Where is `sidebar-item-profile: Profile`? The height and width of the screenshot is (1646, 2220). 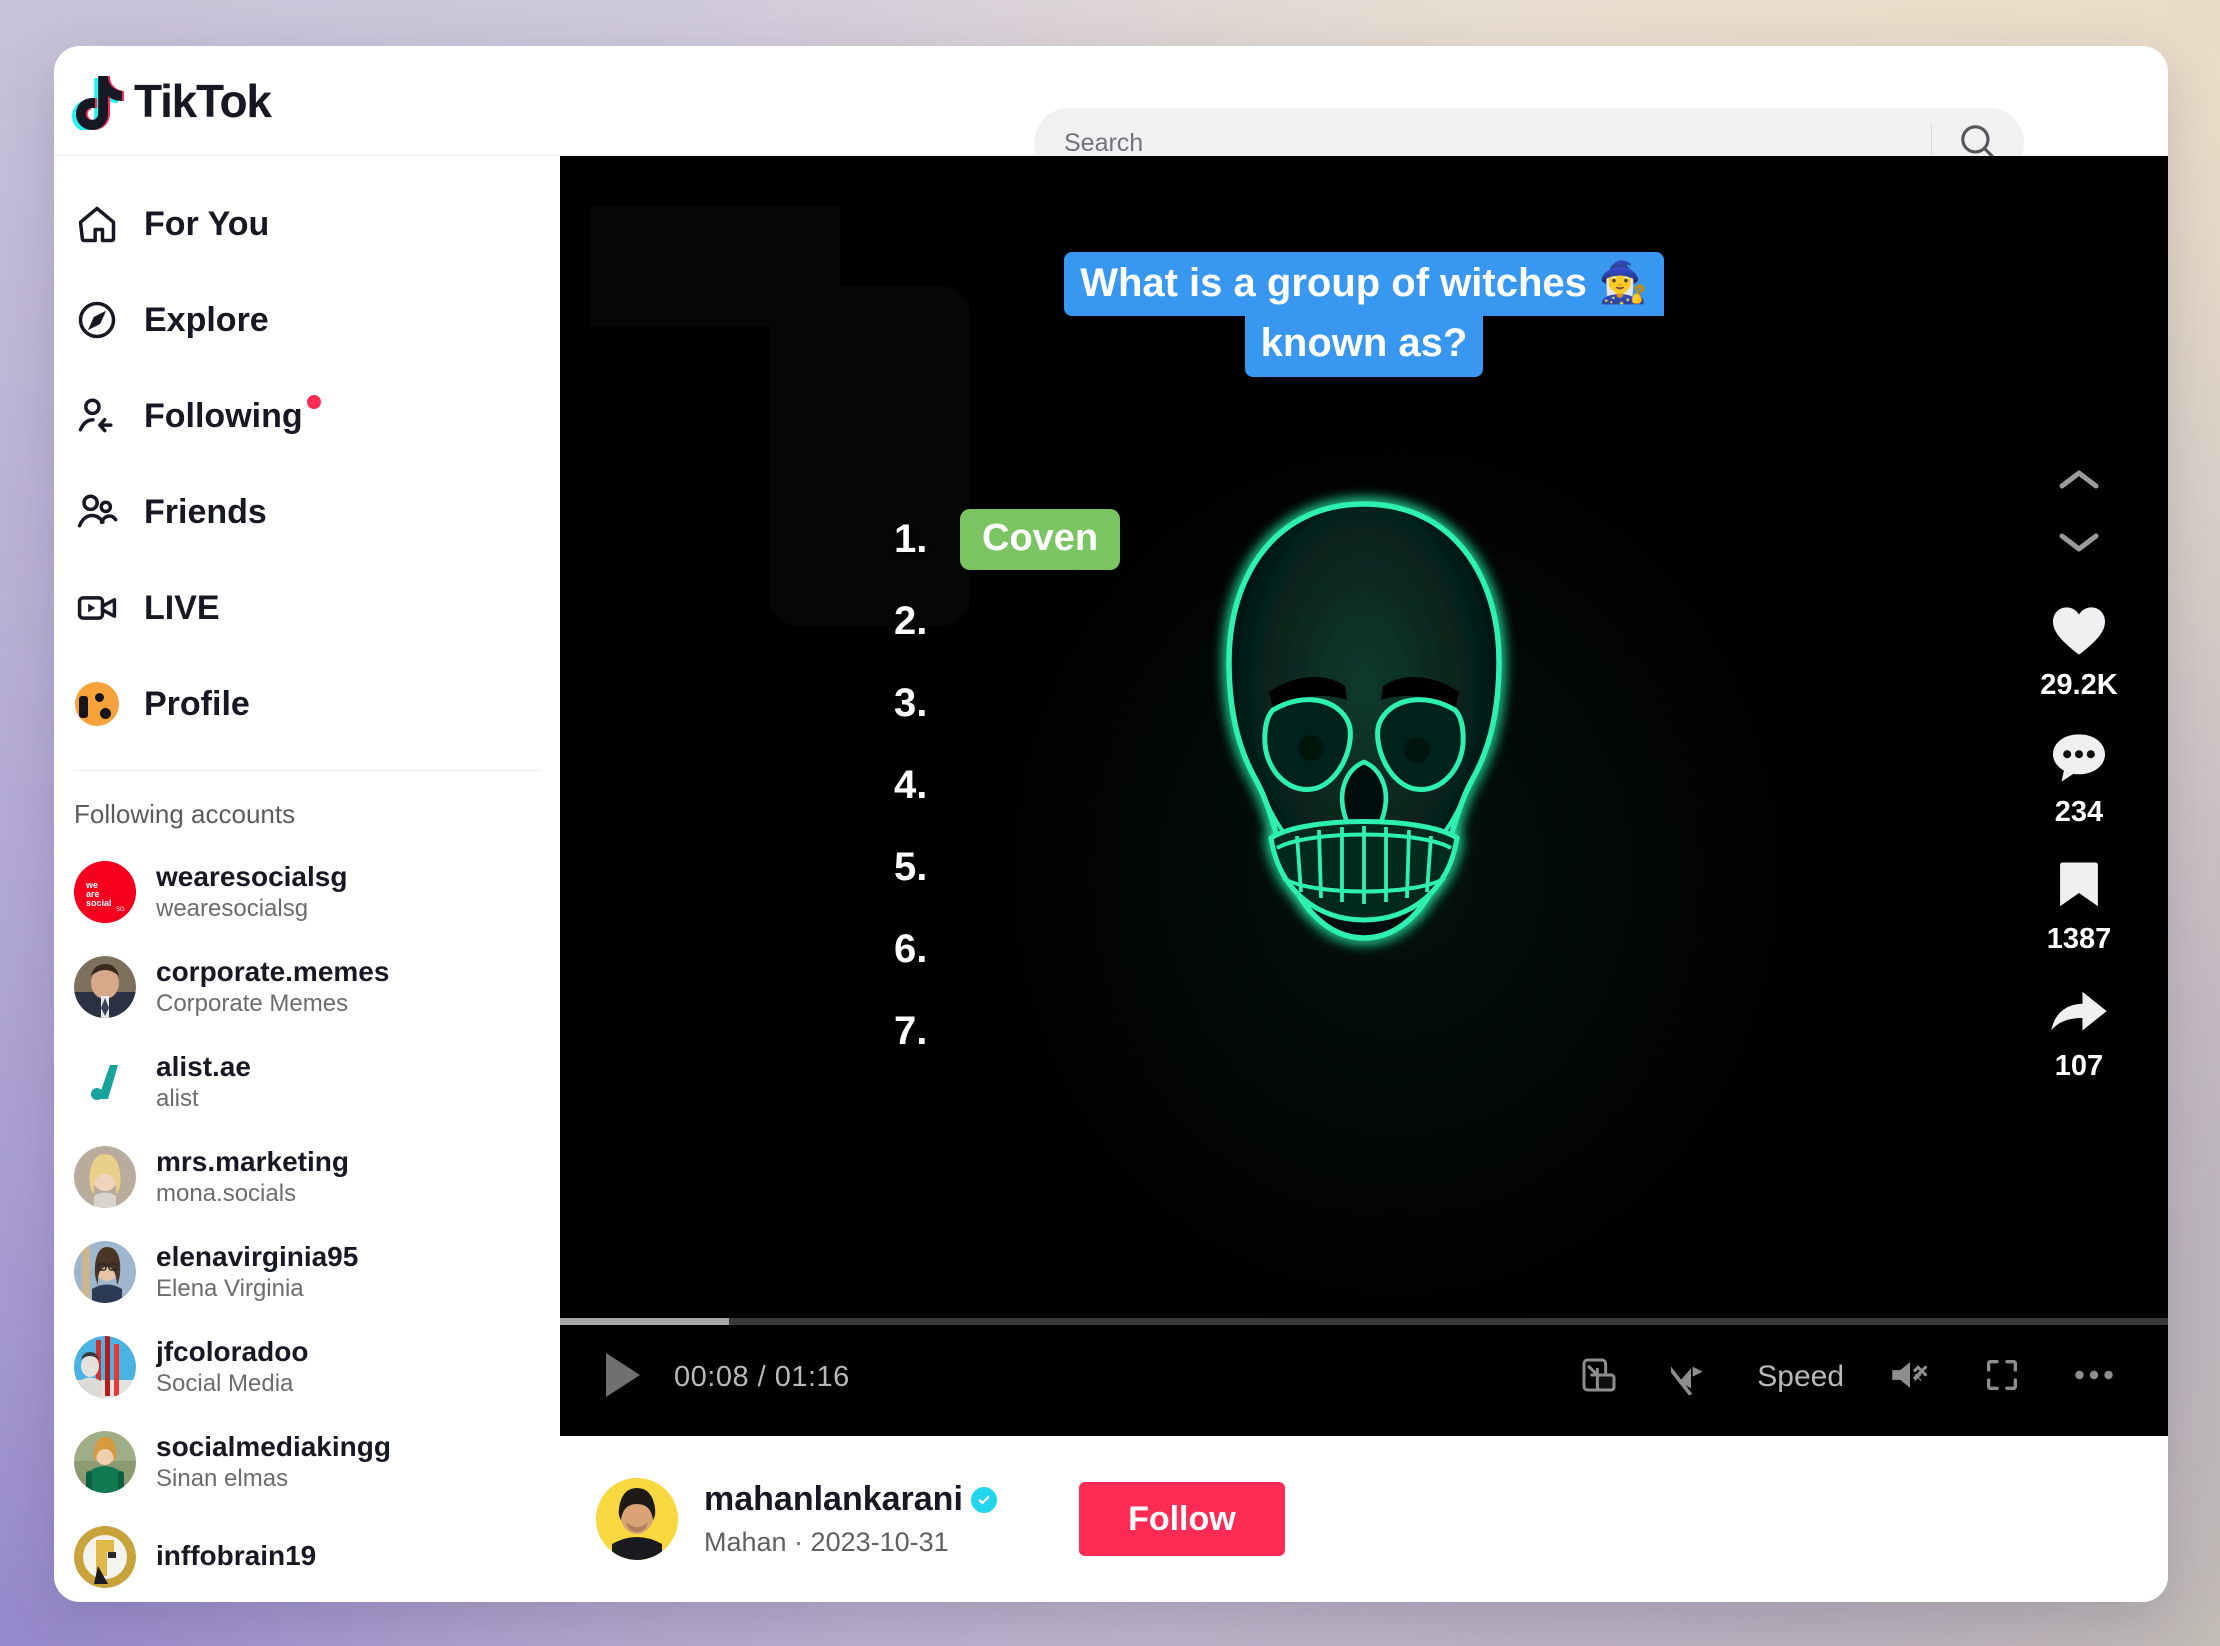 sidebar-item-profile: Profile is located at coordinates (307, 704).